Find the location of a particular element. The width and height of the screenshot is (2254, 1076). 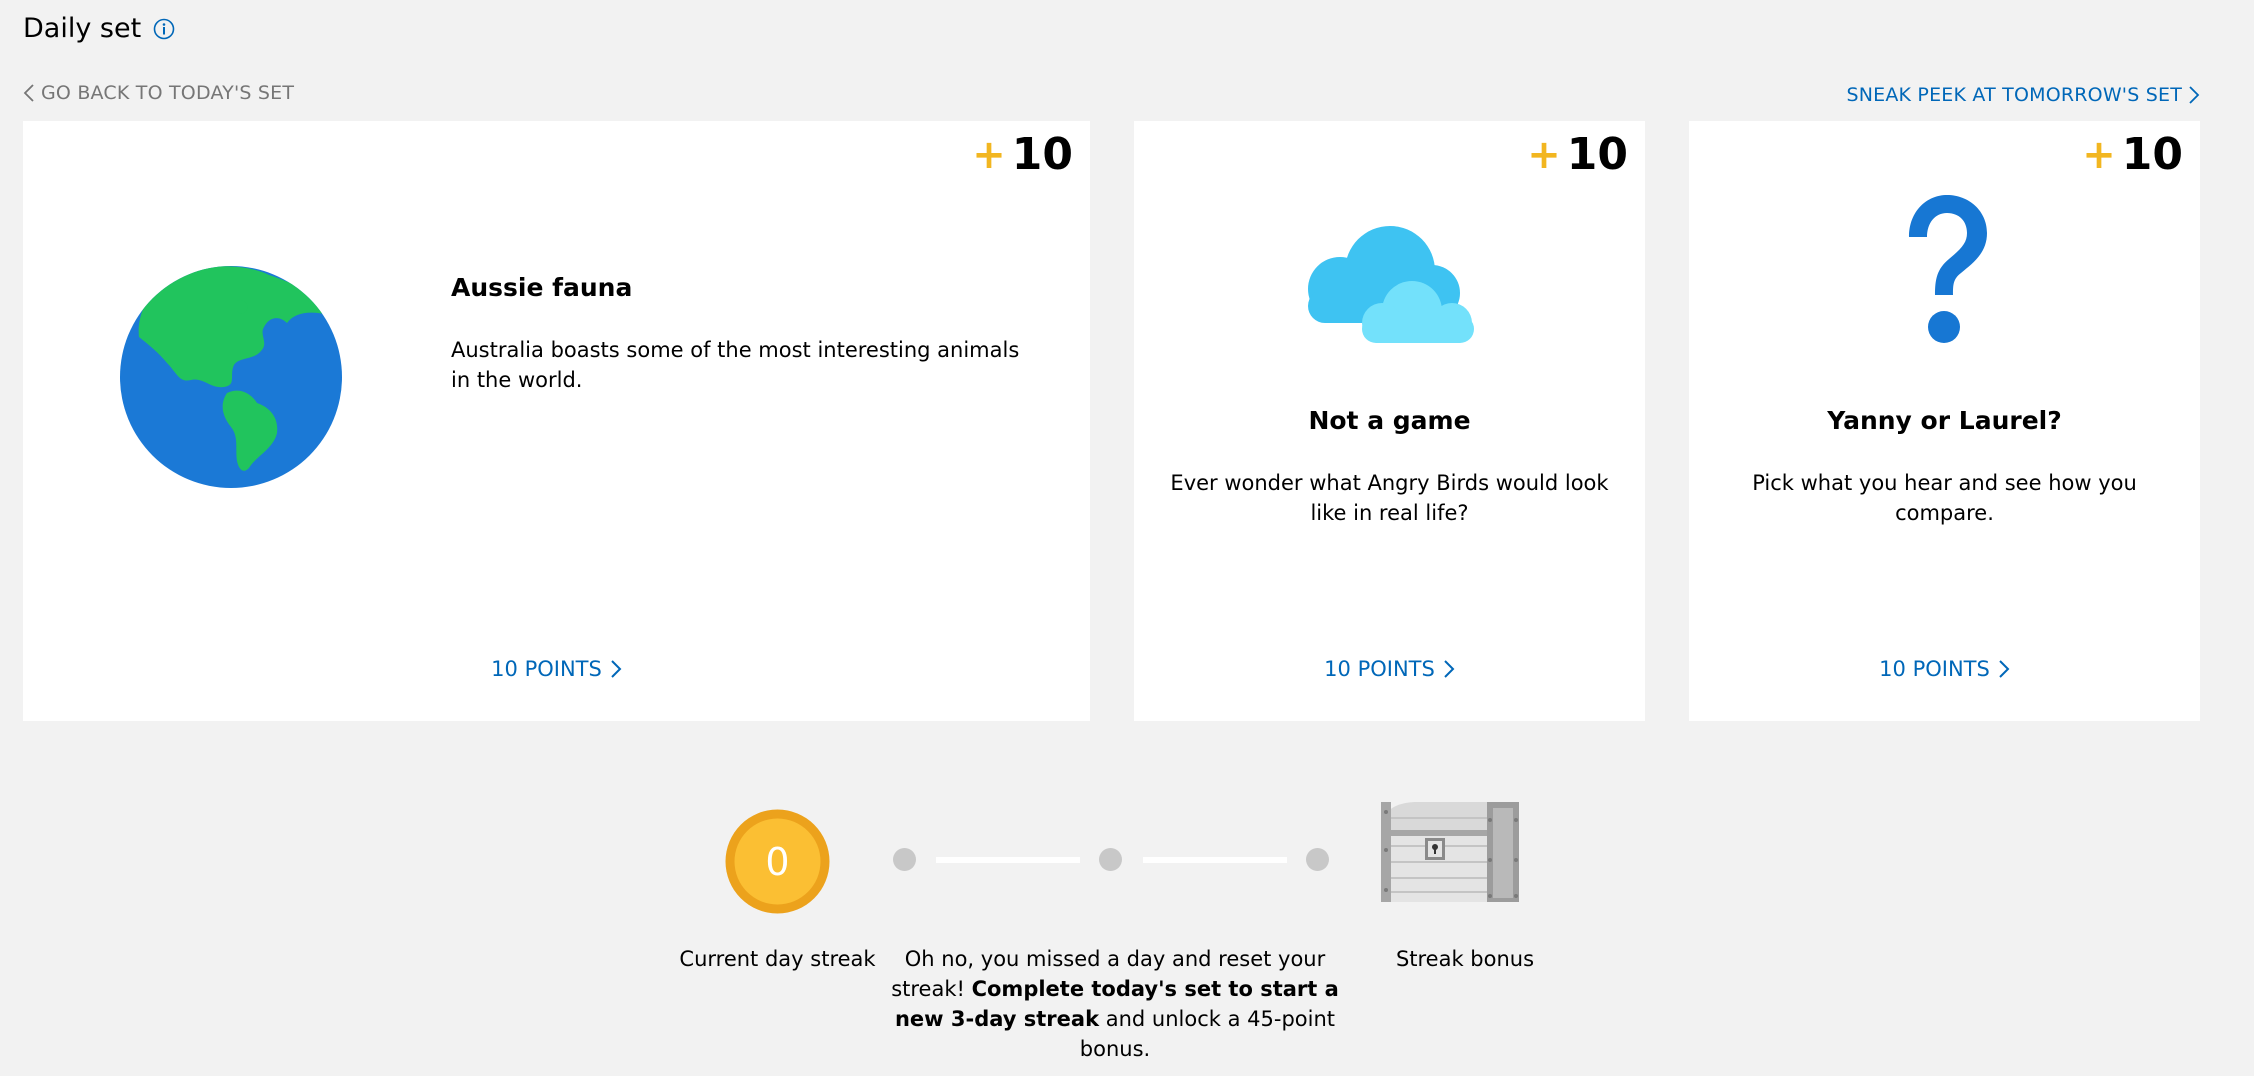

back-link-label: GO BACK TO TODAY'S SET is located at coordinates (168, 93).